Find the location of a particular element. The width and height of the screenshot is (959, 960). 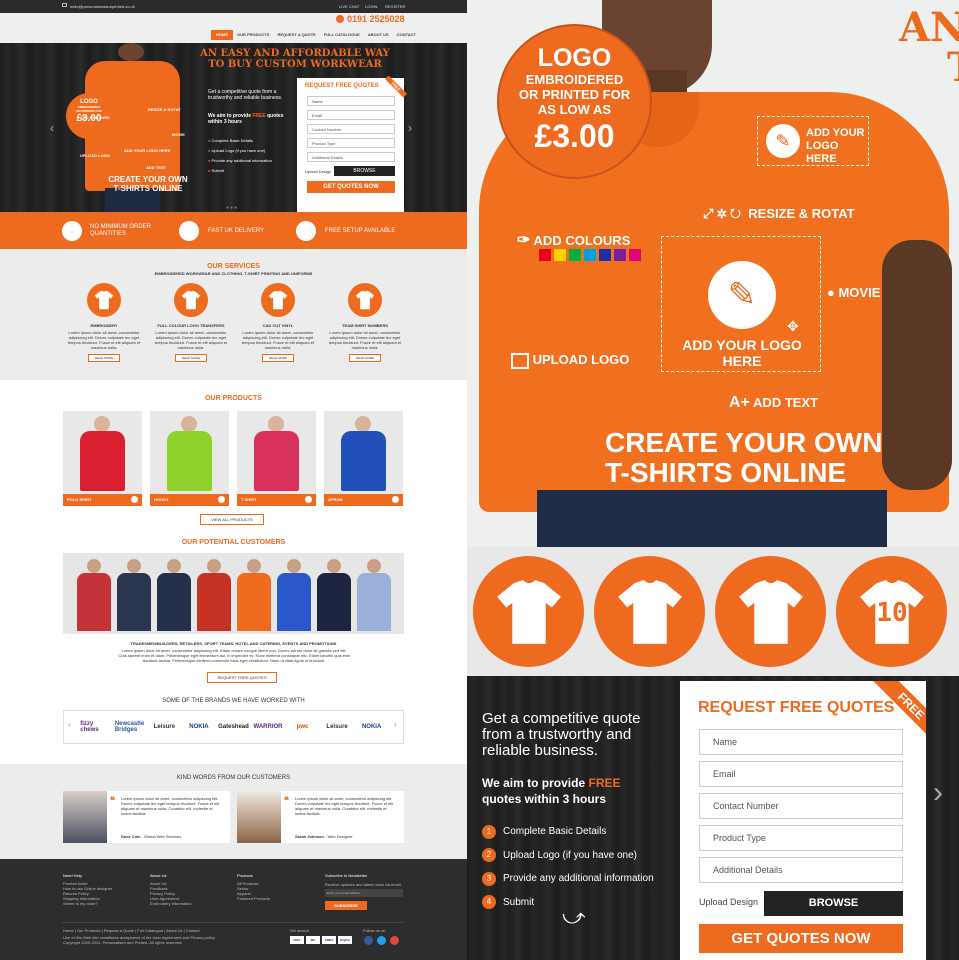

customer-figure-head is located at coordinates (374, 566).